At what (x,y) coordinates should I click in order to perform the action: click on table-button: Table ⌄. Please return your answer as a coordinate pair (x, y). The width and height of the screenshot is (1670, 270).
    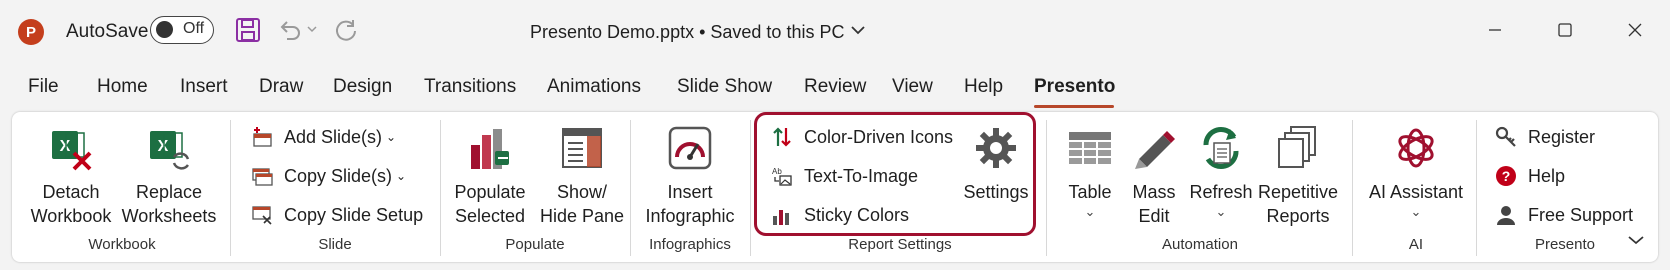
    Looking at the image, I should click on (1090, 172).